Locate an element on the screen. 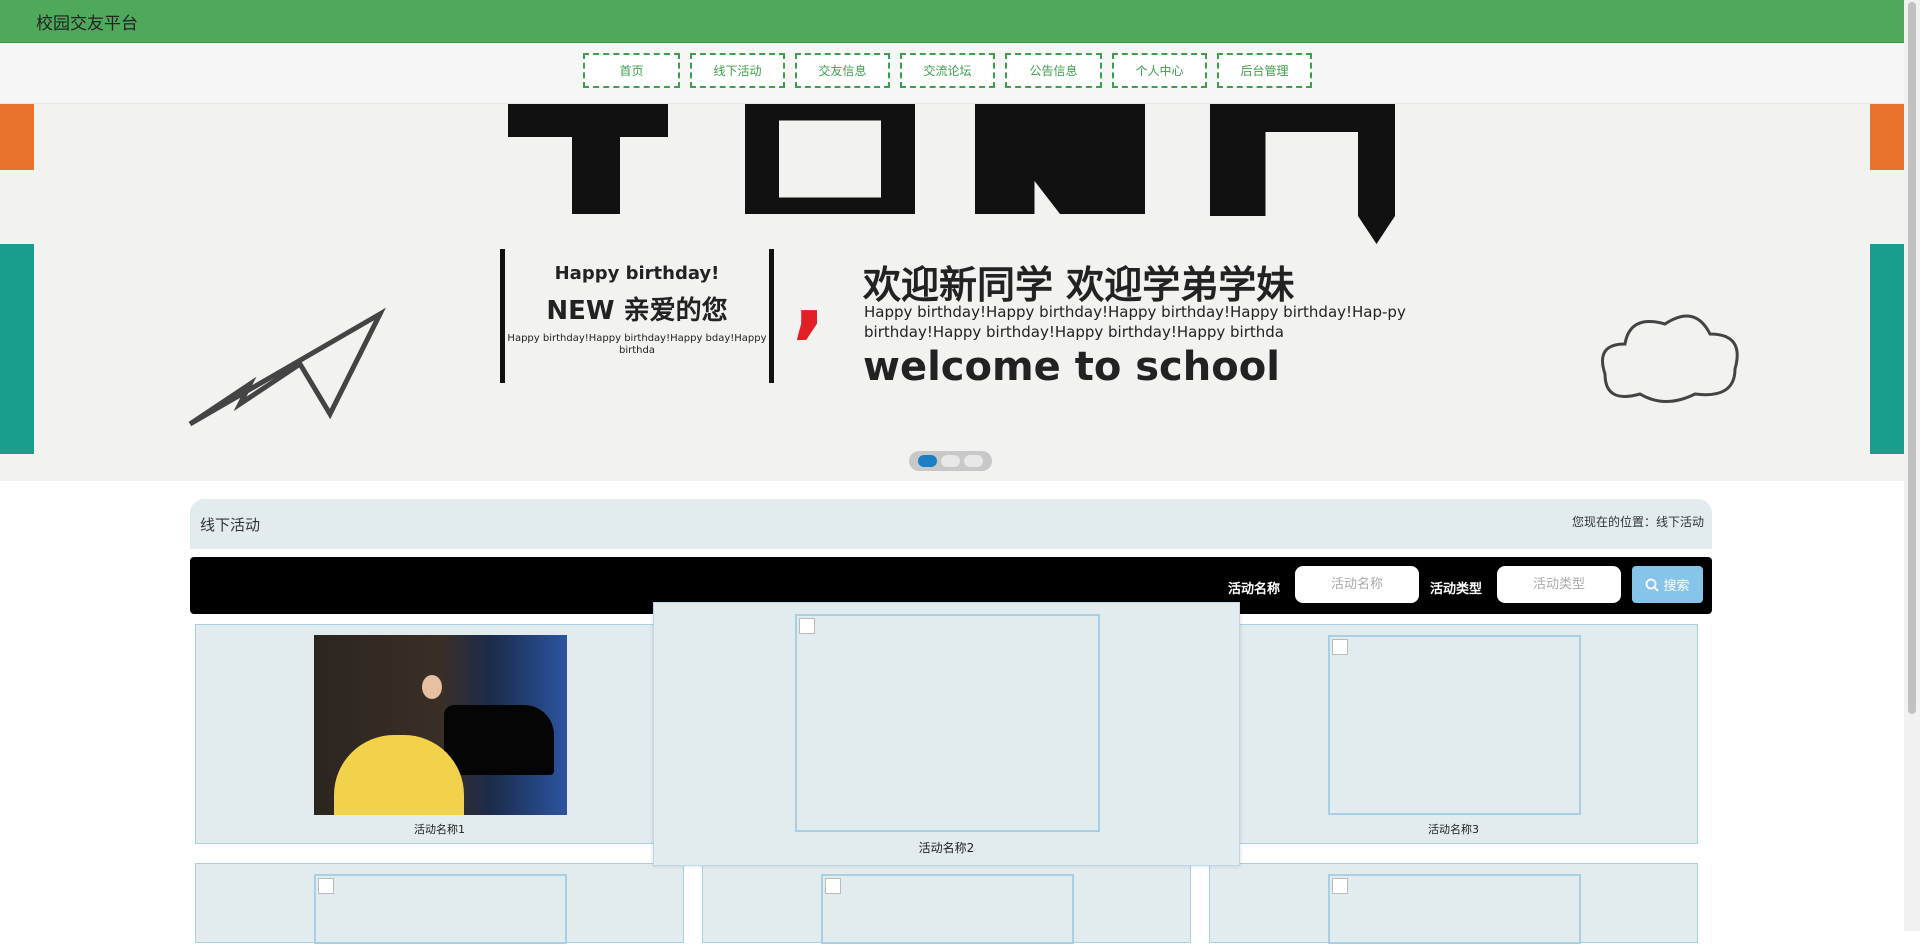 This screenshot has width=1920, height=944. nav-item-personal-center: 个人中心 is located at coordinates (1159, 70).